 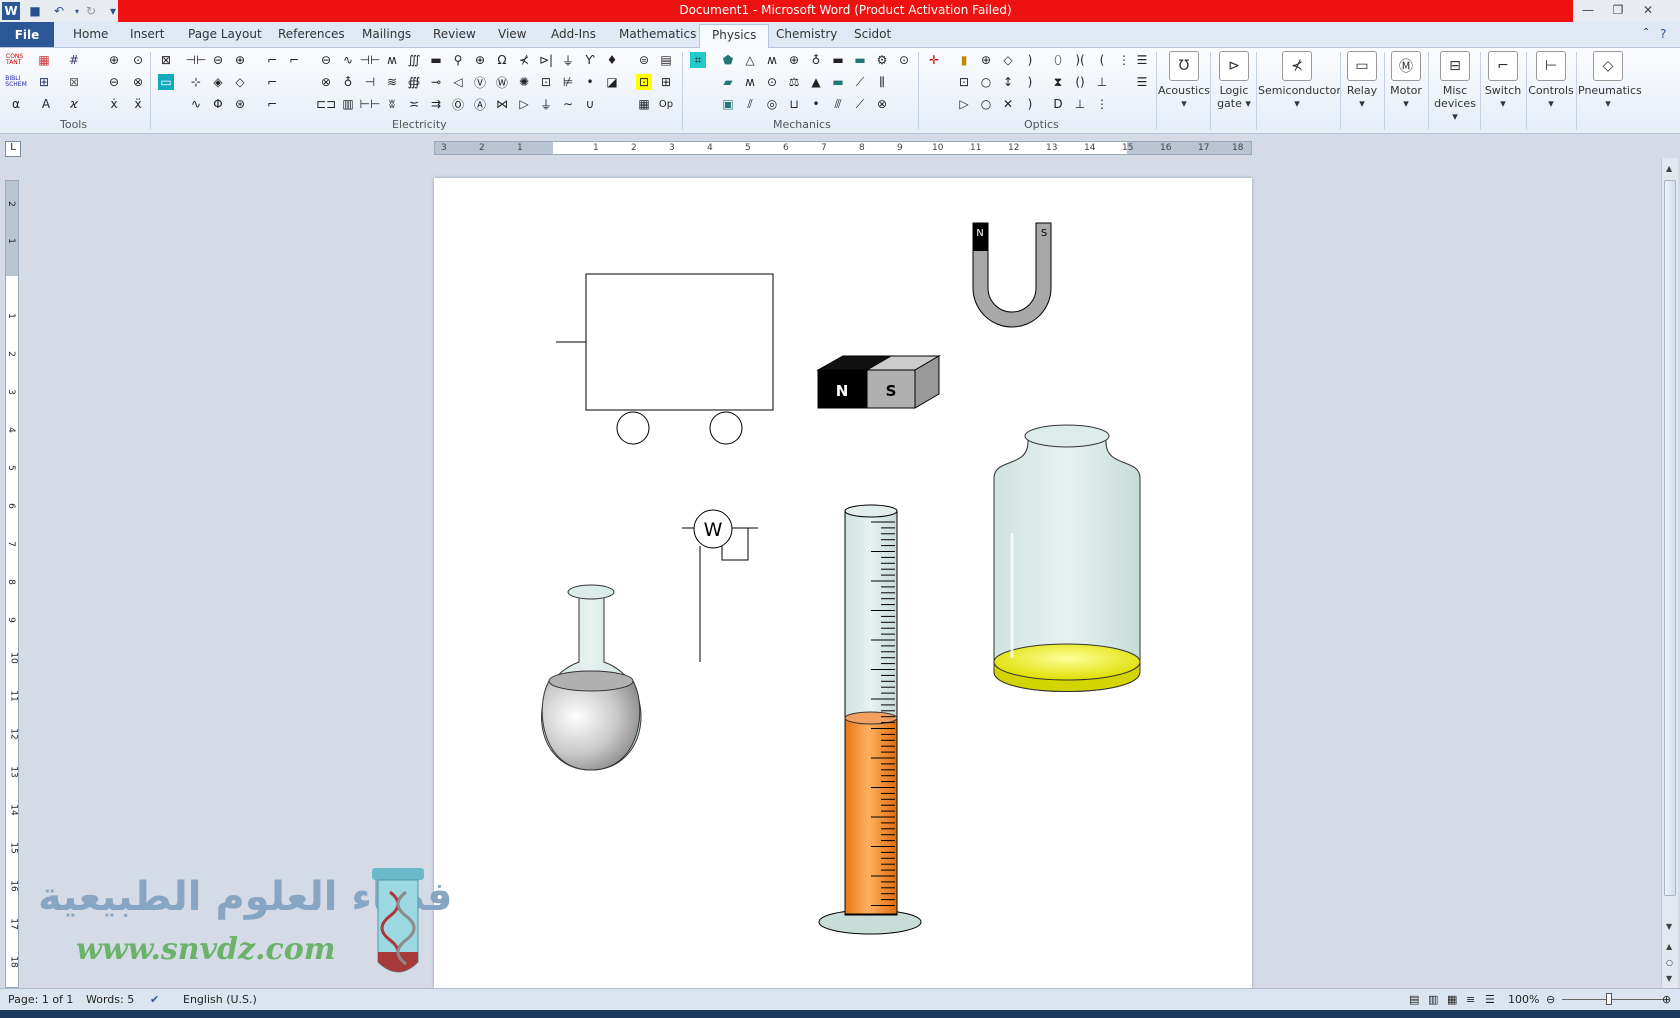 I want to click on hatch-icon: ⫽, so click(x=750, y=104).